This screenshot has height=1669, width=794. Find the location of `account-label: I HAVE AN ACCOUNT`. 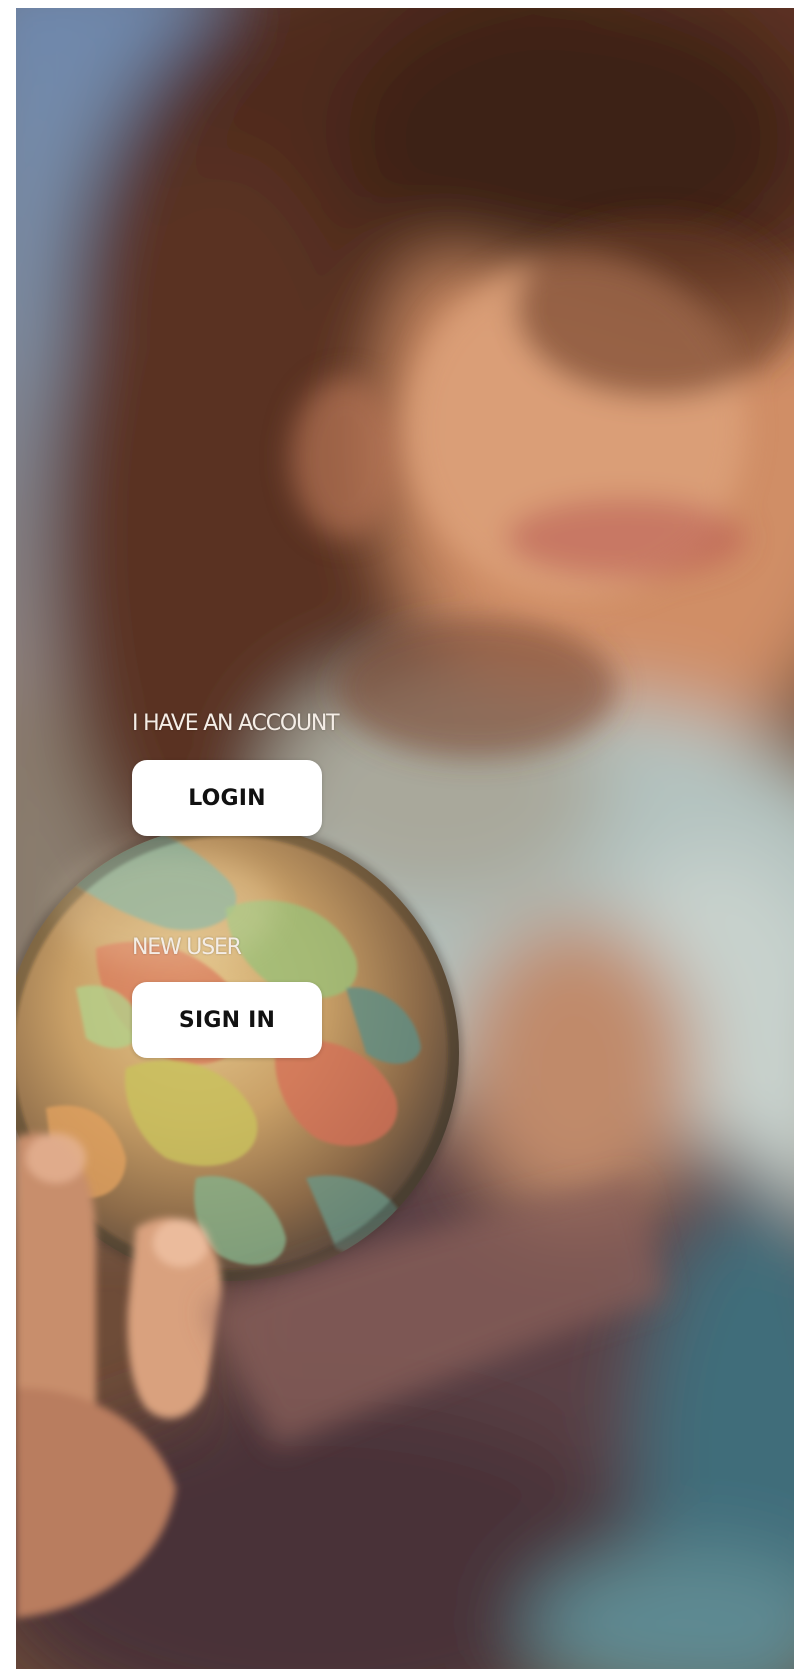

account-label: I HAVE AN ACCOUNT is located at coordinates (236, 723).